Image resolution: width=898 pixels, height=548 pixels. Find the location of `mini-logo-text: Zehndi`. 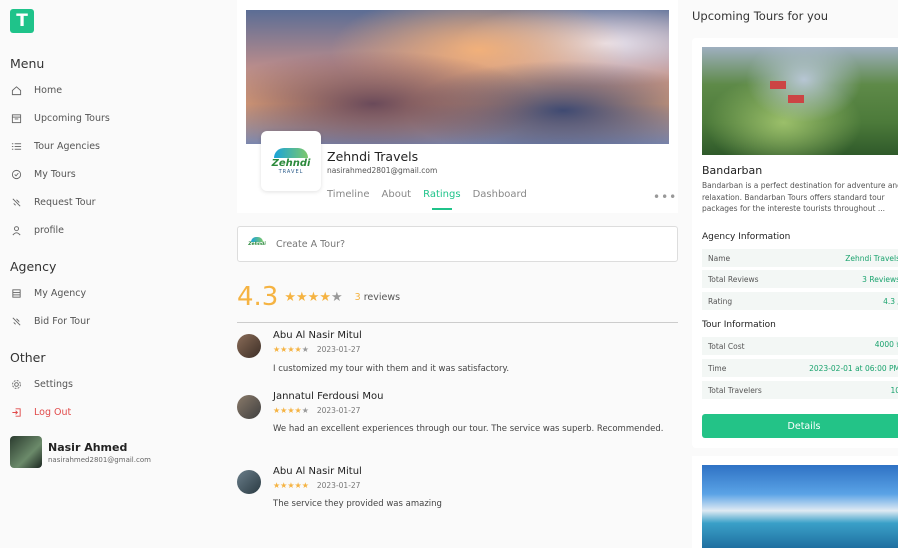

mini-logo-text: Zehndi is located at coordinates (257, 244).